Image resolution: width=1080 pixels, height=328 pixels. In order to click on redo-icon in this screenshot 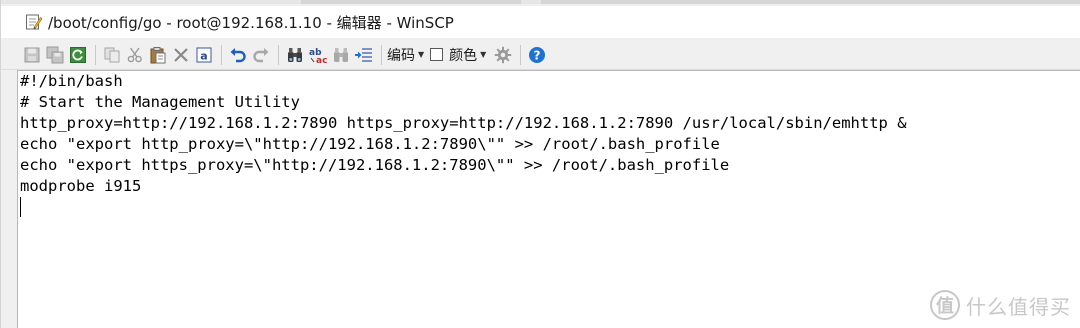, I will do `click(261, 54)`.